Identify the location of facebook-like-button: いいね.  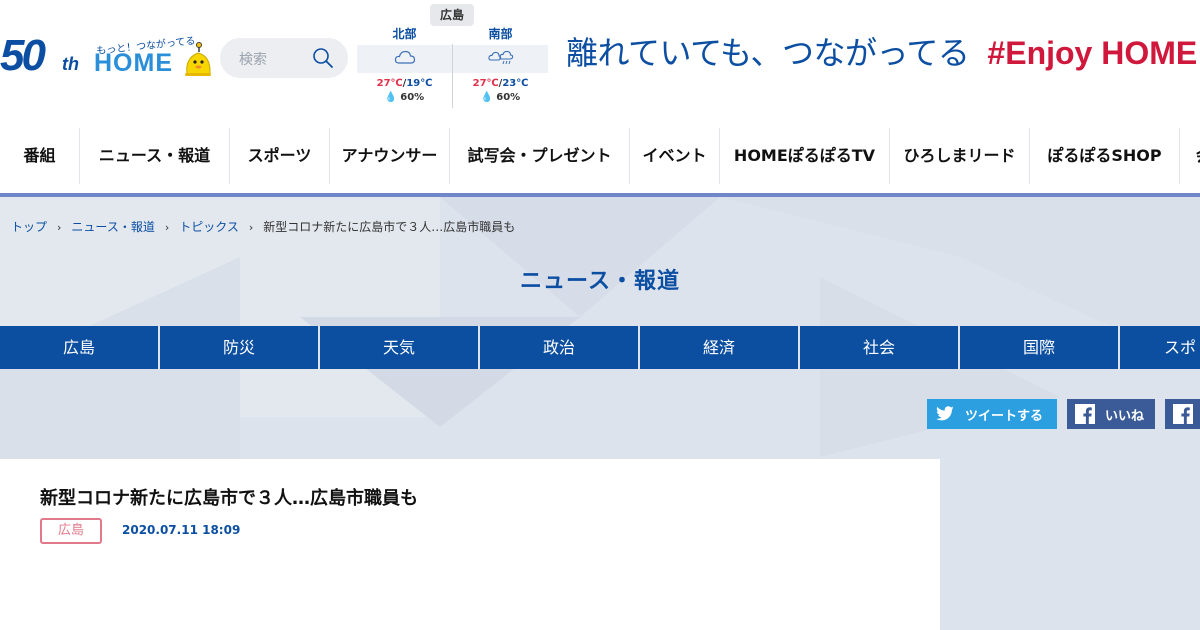
(1111, 414).